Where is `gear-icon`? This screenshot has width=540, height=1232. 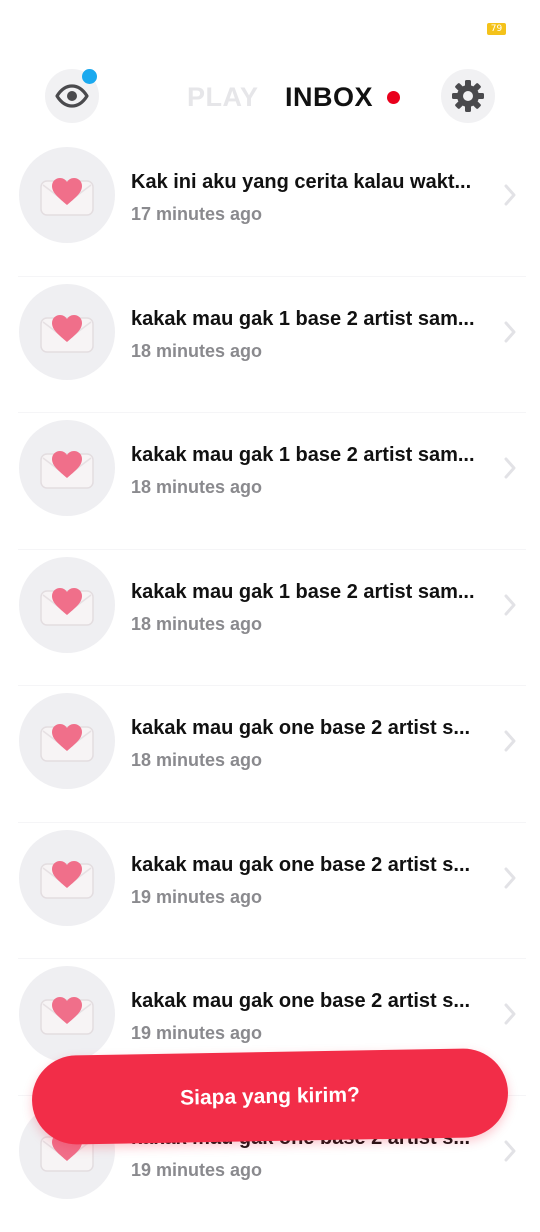 gear-icon is located at coordinates (468, 96).